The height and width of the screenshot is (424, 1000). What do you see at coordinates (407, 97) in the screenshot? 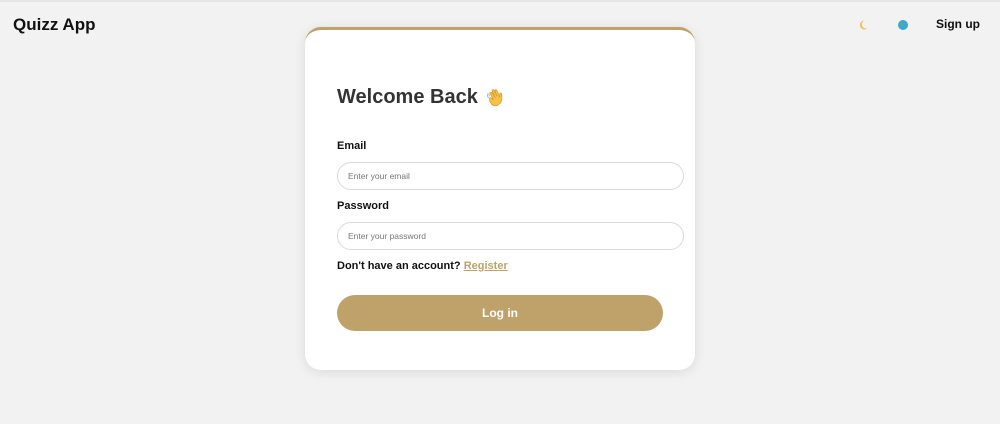
I see `title-text: Welcome Back` at bounding box center [407, 97].